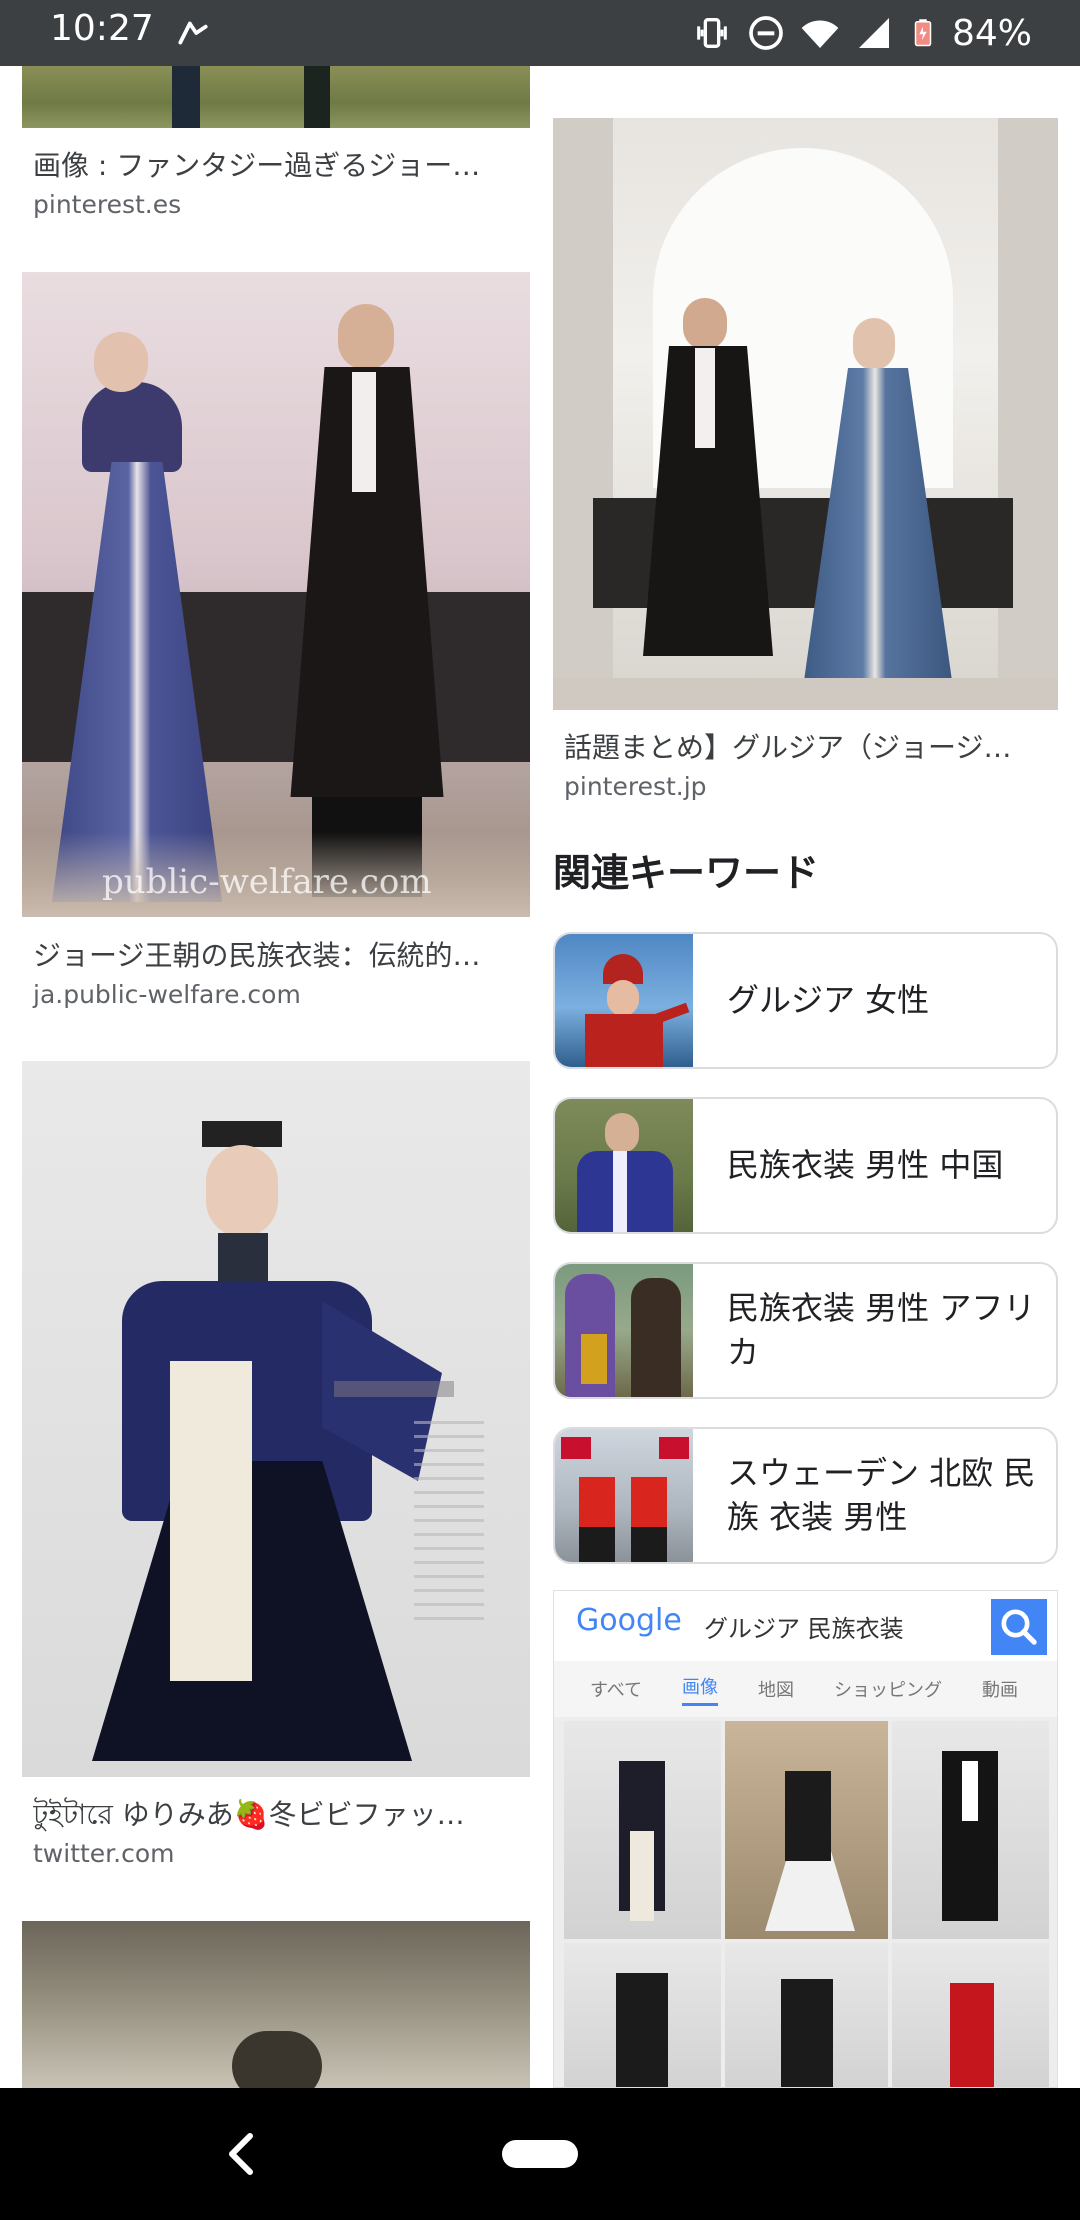 This screenshot has width=1080, height=2220. Describe the element at coordinates (167, 994) in the screenshot. I see `result-source-2: ja.public-welfare.com` at that location.